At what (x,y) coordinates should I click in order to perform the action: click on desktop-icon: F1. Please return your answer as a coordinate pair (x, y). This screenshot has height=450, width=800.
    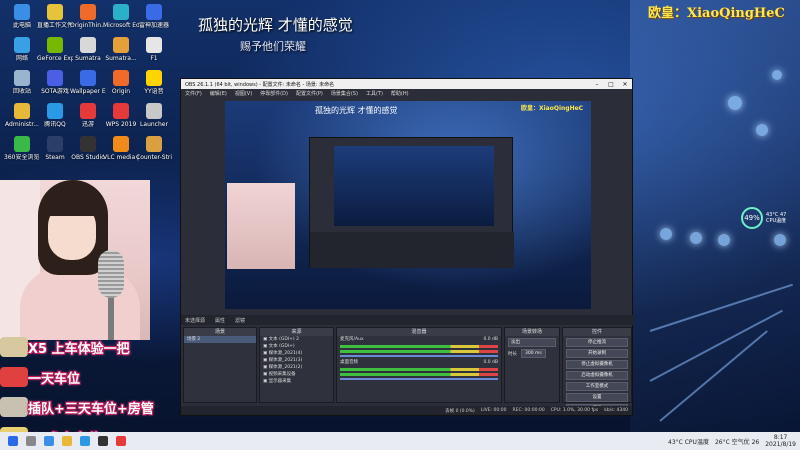
    Looking at the image, I should click on (154, 49).